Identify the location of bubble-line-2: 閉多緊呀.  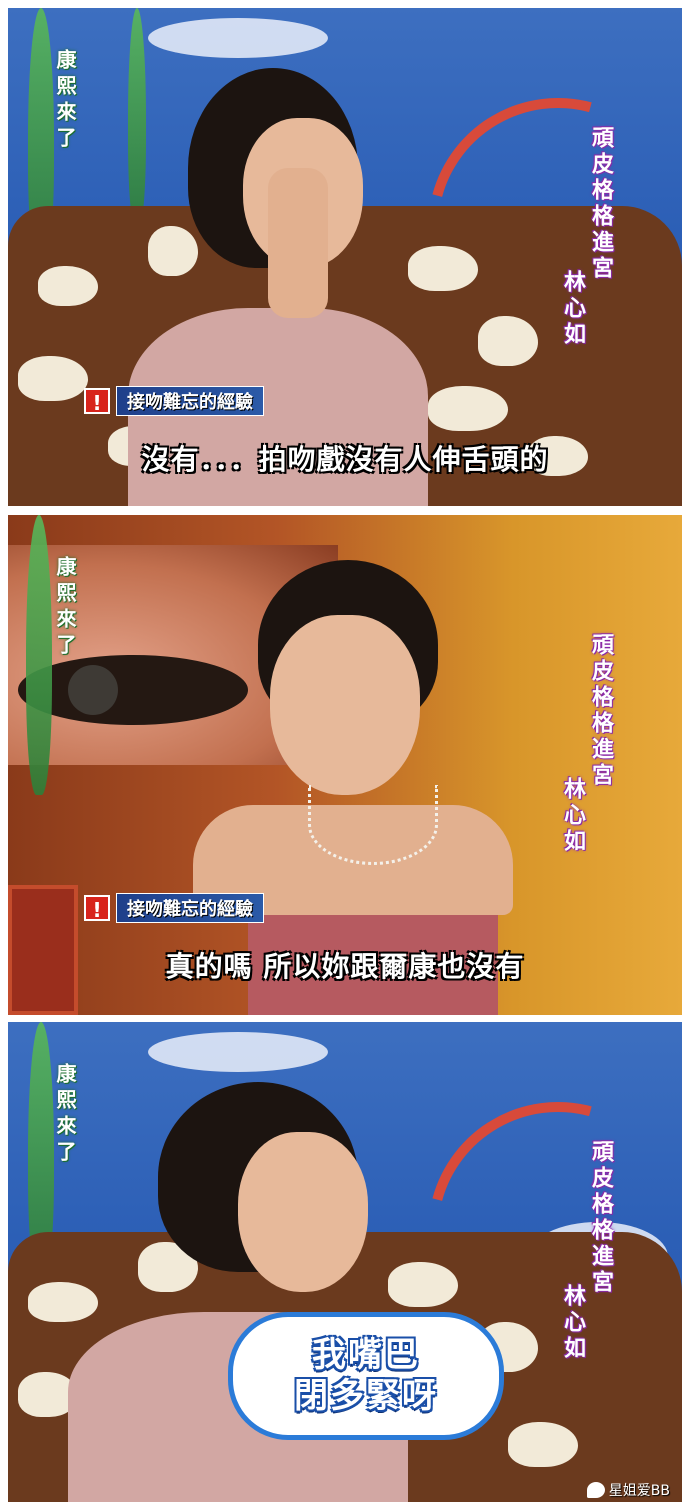
(366, 1396).